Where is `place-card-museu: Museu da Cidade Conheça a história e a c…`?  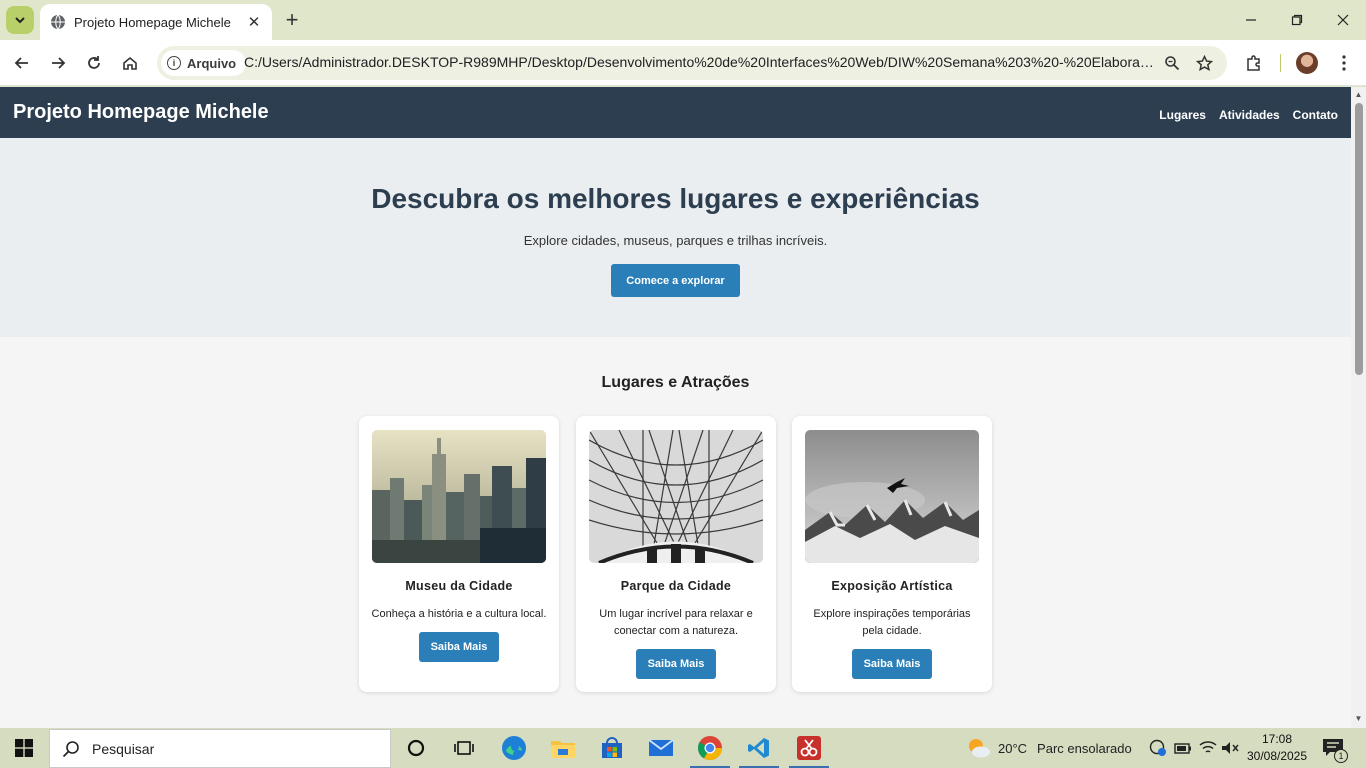 place-card-museu: Museu da Cidade Conheça a história e a c… is located at coordinates (459, 554).